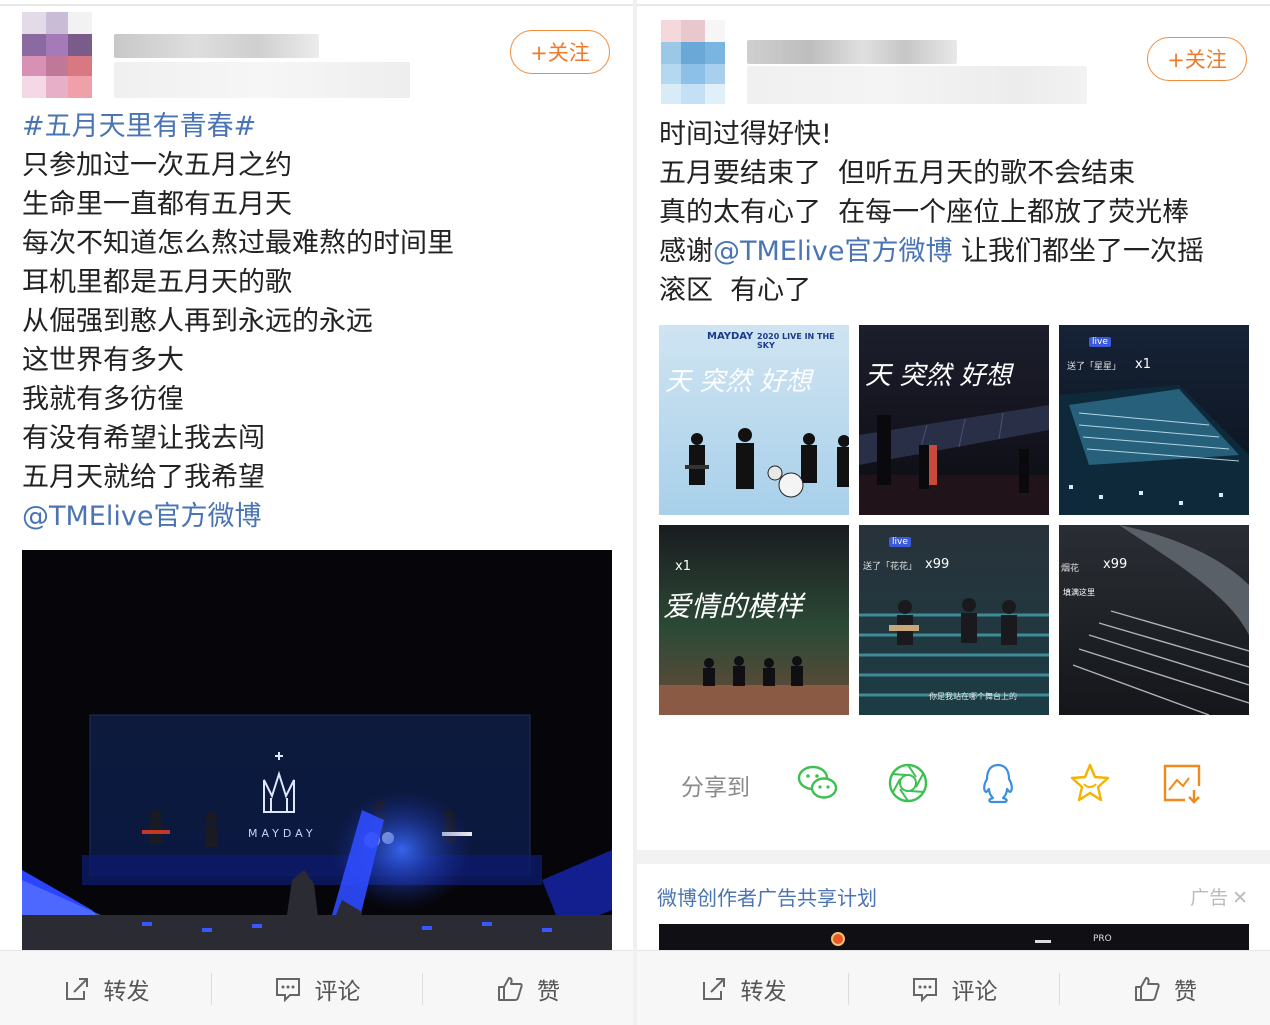  I want to click on post-line: 每次不知道怎么熬过最难熬的时间里, so click(238, 243).